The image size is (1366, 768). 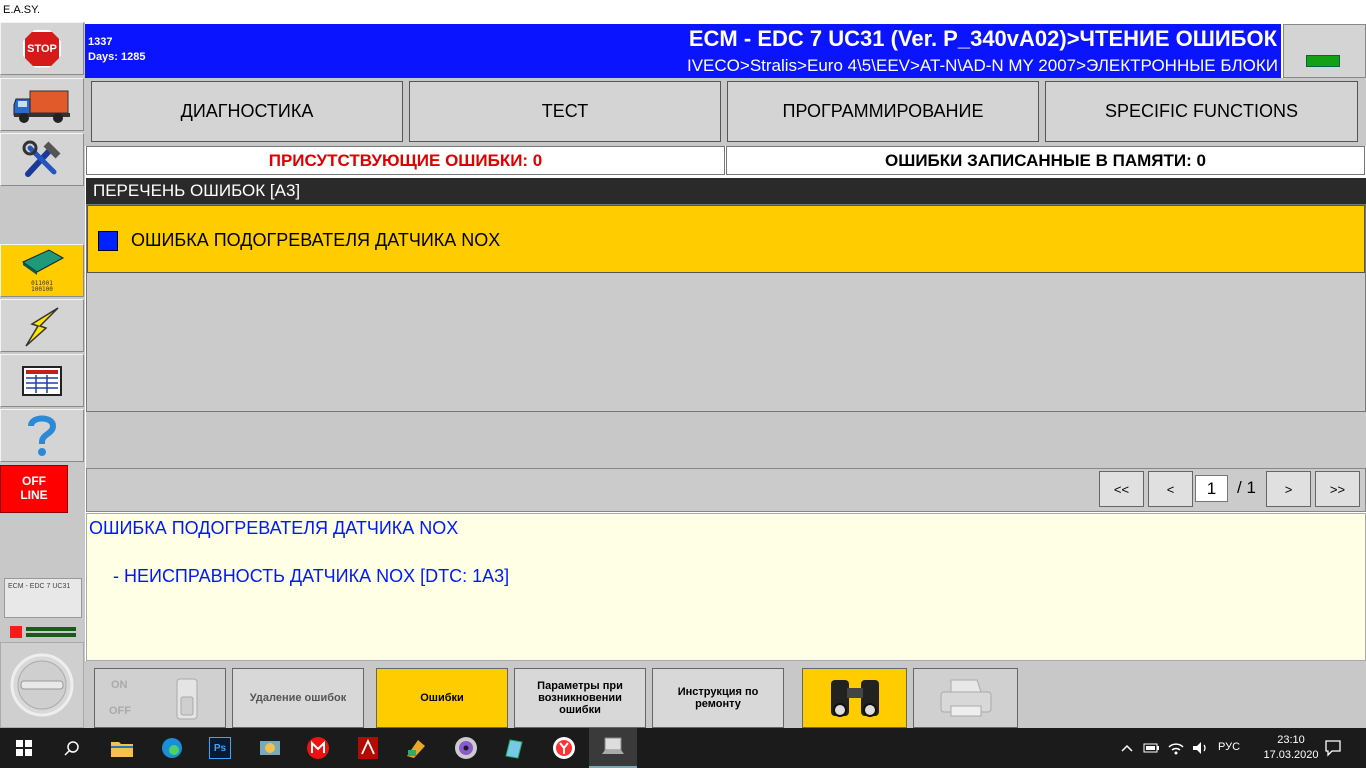 I want to click on stored-errors-count: ОШИБКИ ЗАПИСАННЫЕ В ПАМЯТИ: 0, so click(x=1045, y=160).